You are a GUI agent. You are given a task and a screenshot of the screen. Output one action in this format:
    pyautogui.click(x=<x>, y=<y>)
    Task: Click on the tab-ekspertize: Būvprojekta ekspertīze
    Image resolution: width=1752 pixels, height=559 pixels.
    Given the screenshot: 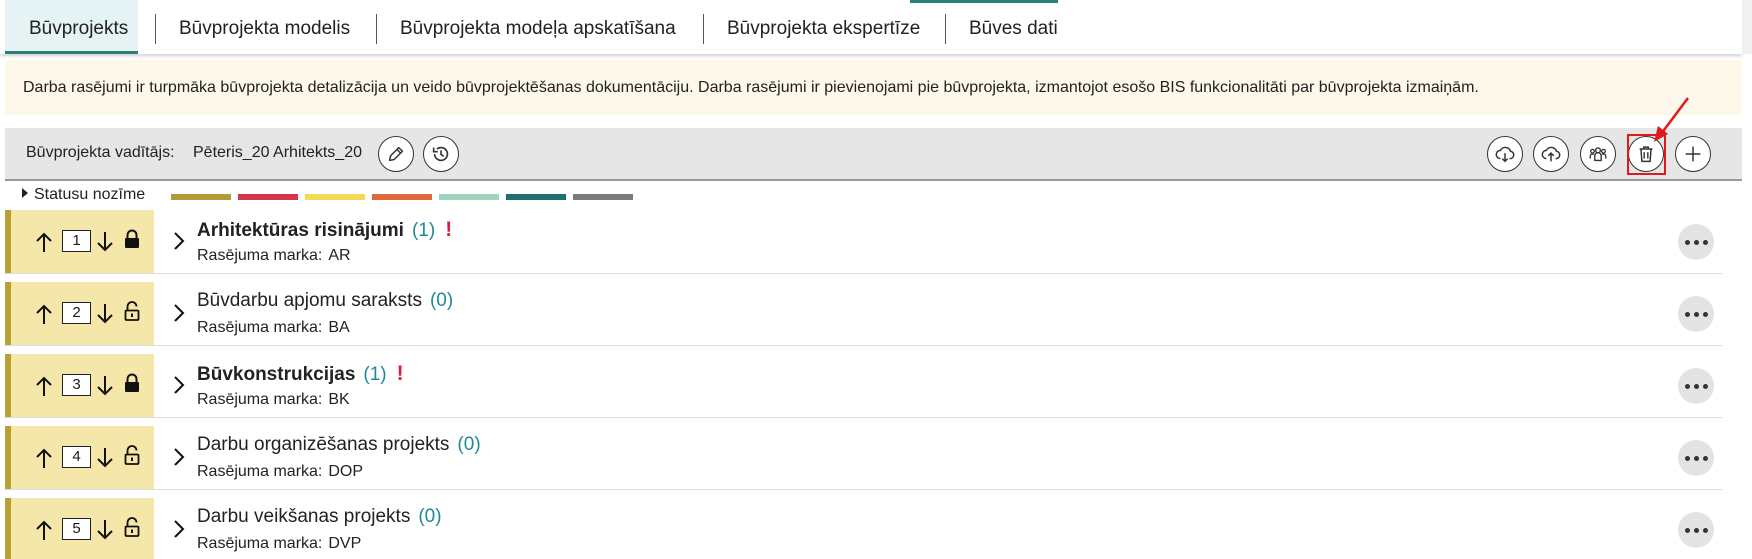 What is the action you would take?
    pyautogui.click(x=823, y=27)
    